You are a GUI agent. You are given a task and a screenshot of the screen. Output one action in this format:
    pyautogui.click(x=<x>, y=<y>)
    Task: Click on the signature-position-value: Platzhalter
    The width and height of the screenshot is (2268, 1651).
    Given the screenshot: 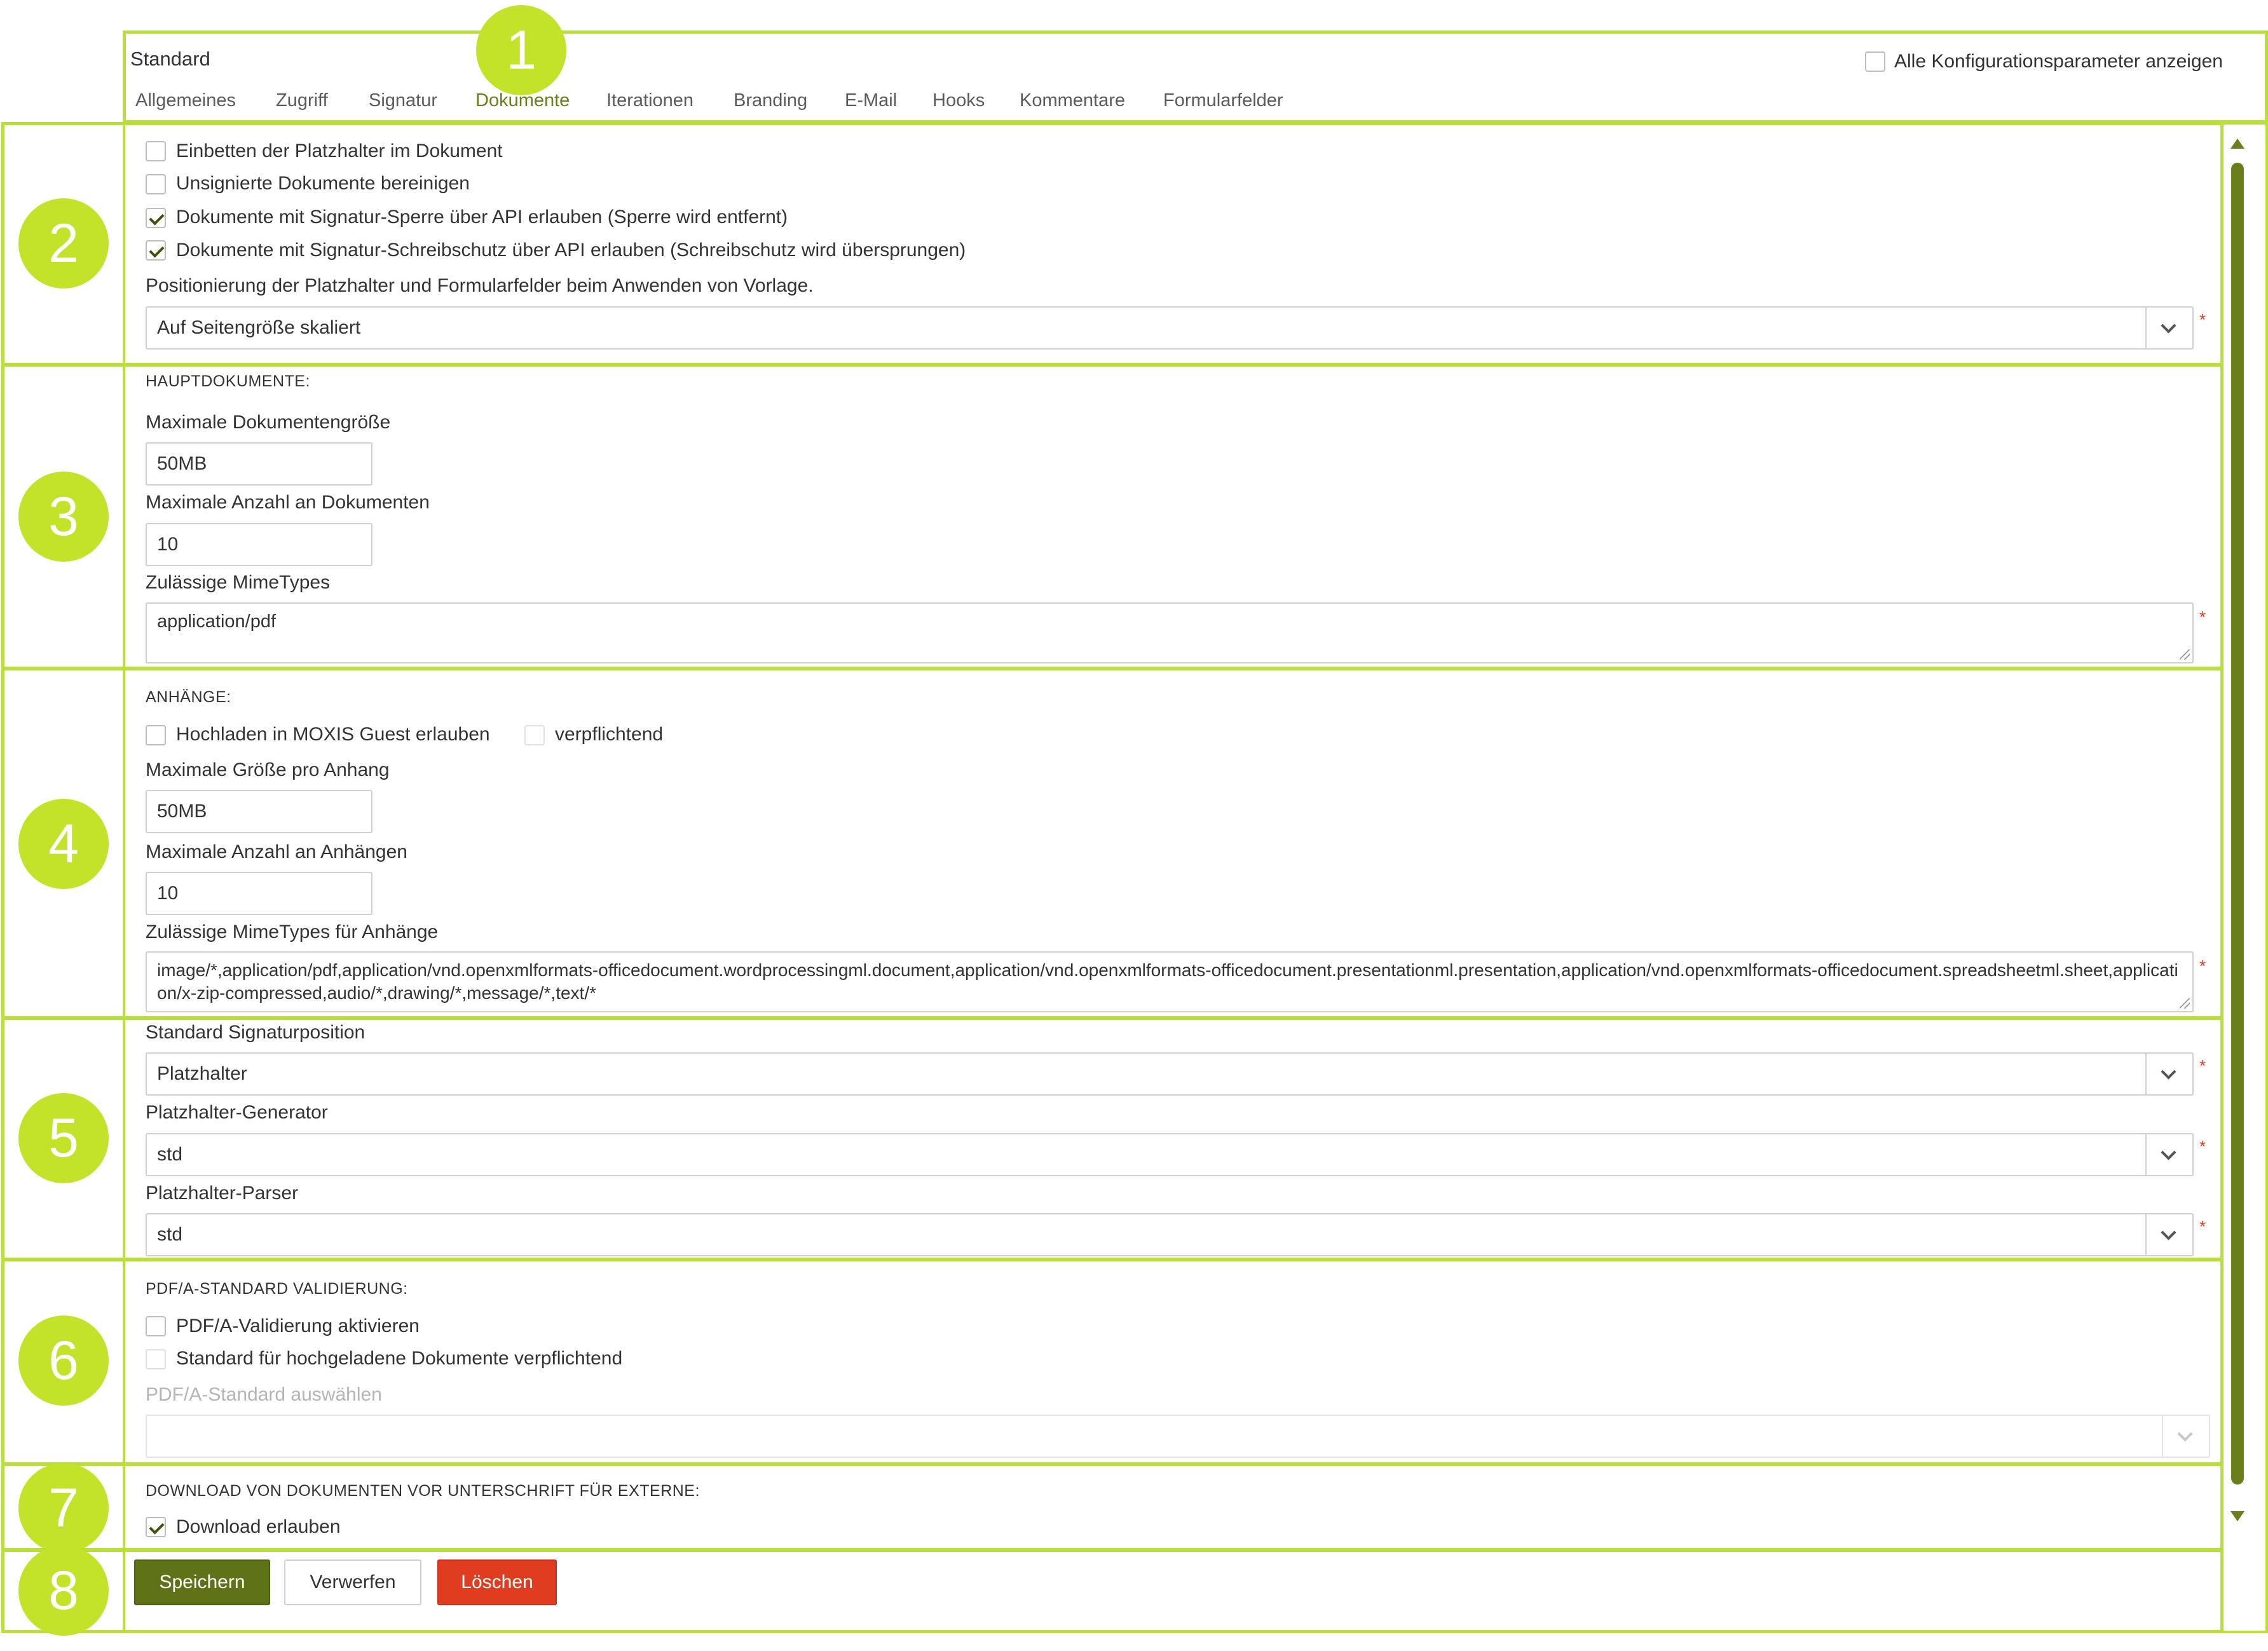 What is the action you would take?
    pyautogui.click(x=202, y=1073)
    